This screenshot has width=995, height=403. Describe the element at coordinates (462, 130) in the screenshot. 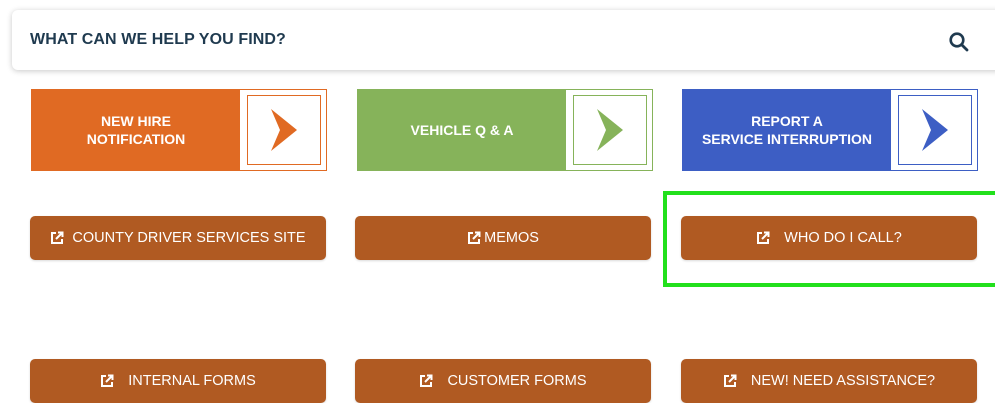

I see `tile-label: VEHICLE Q & A` at that location.